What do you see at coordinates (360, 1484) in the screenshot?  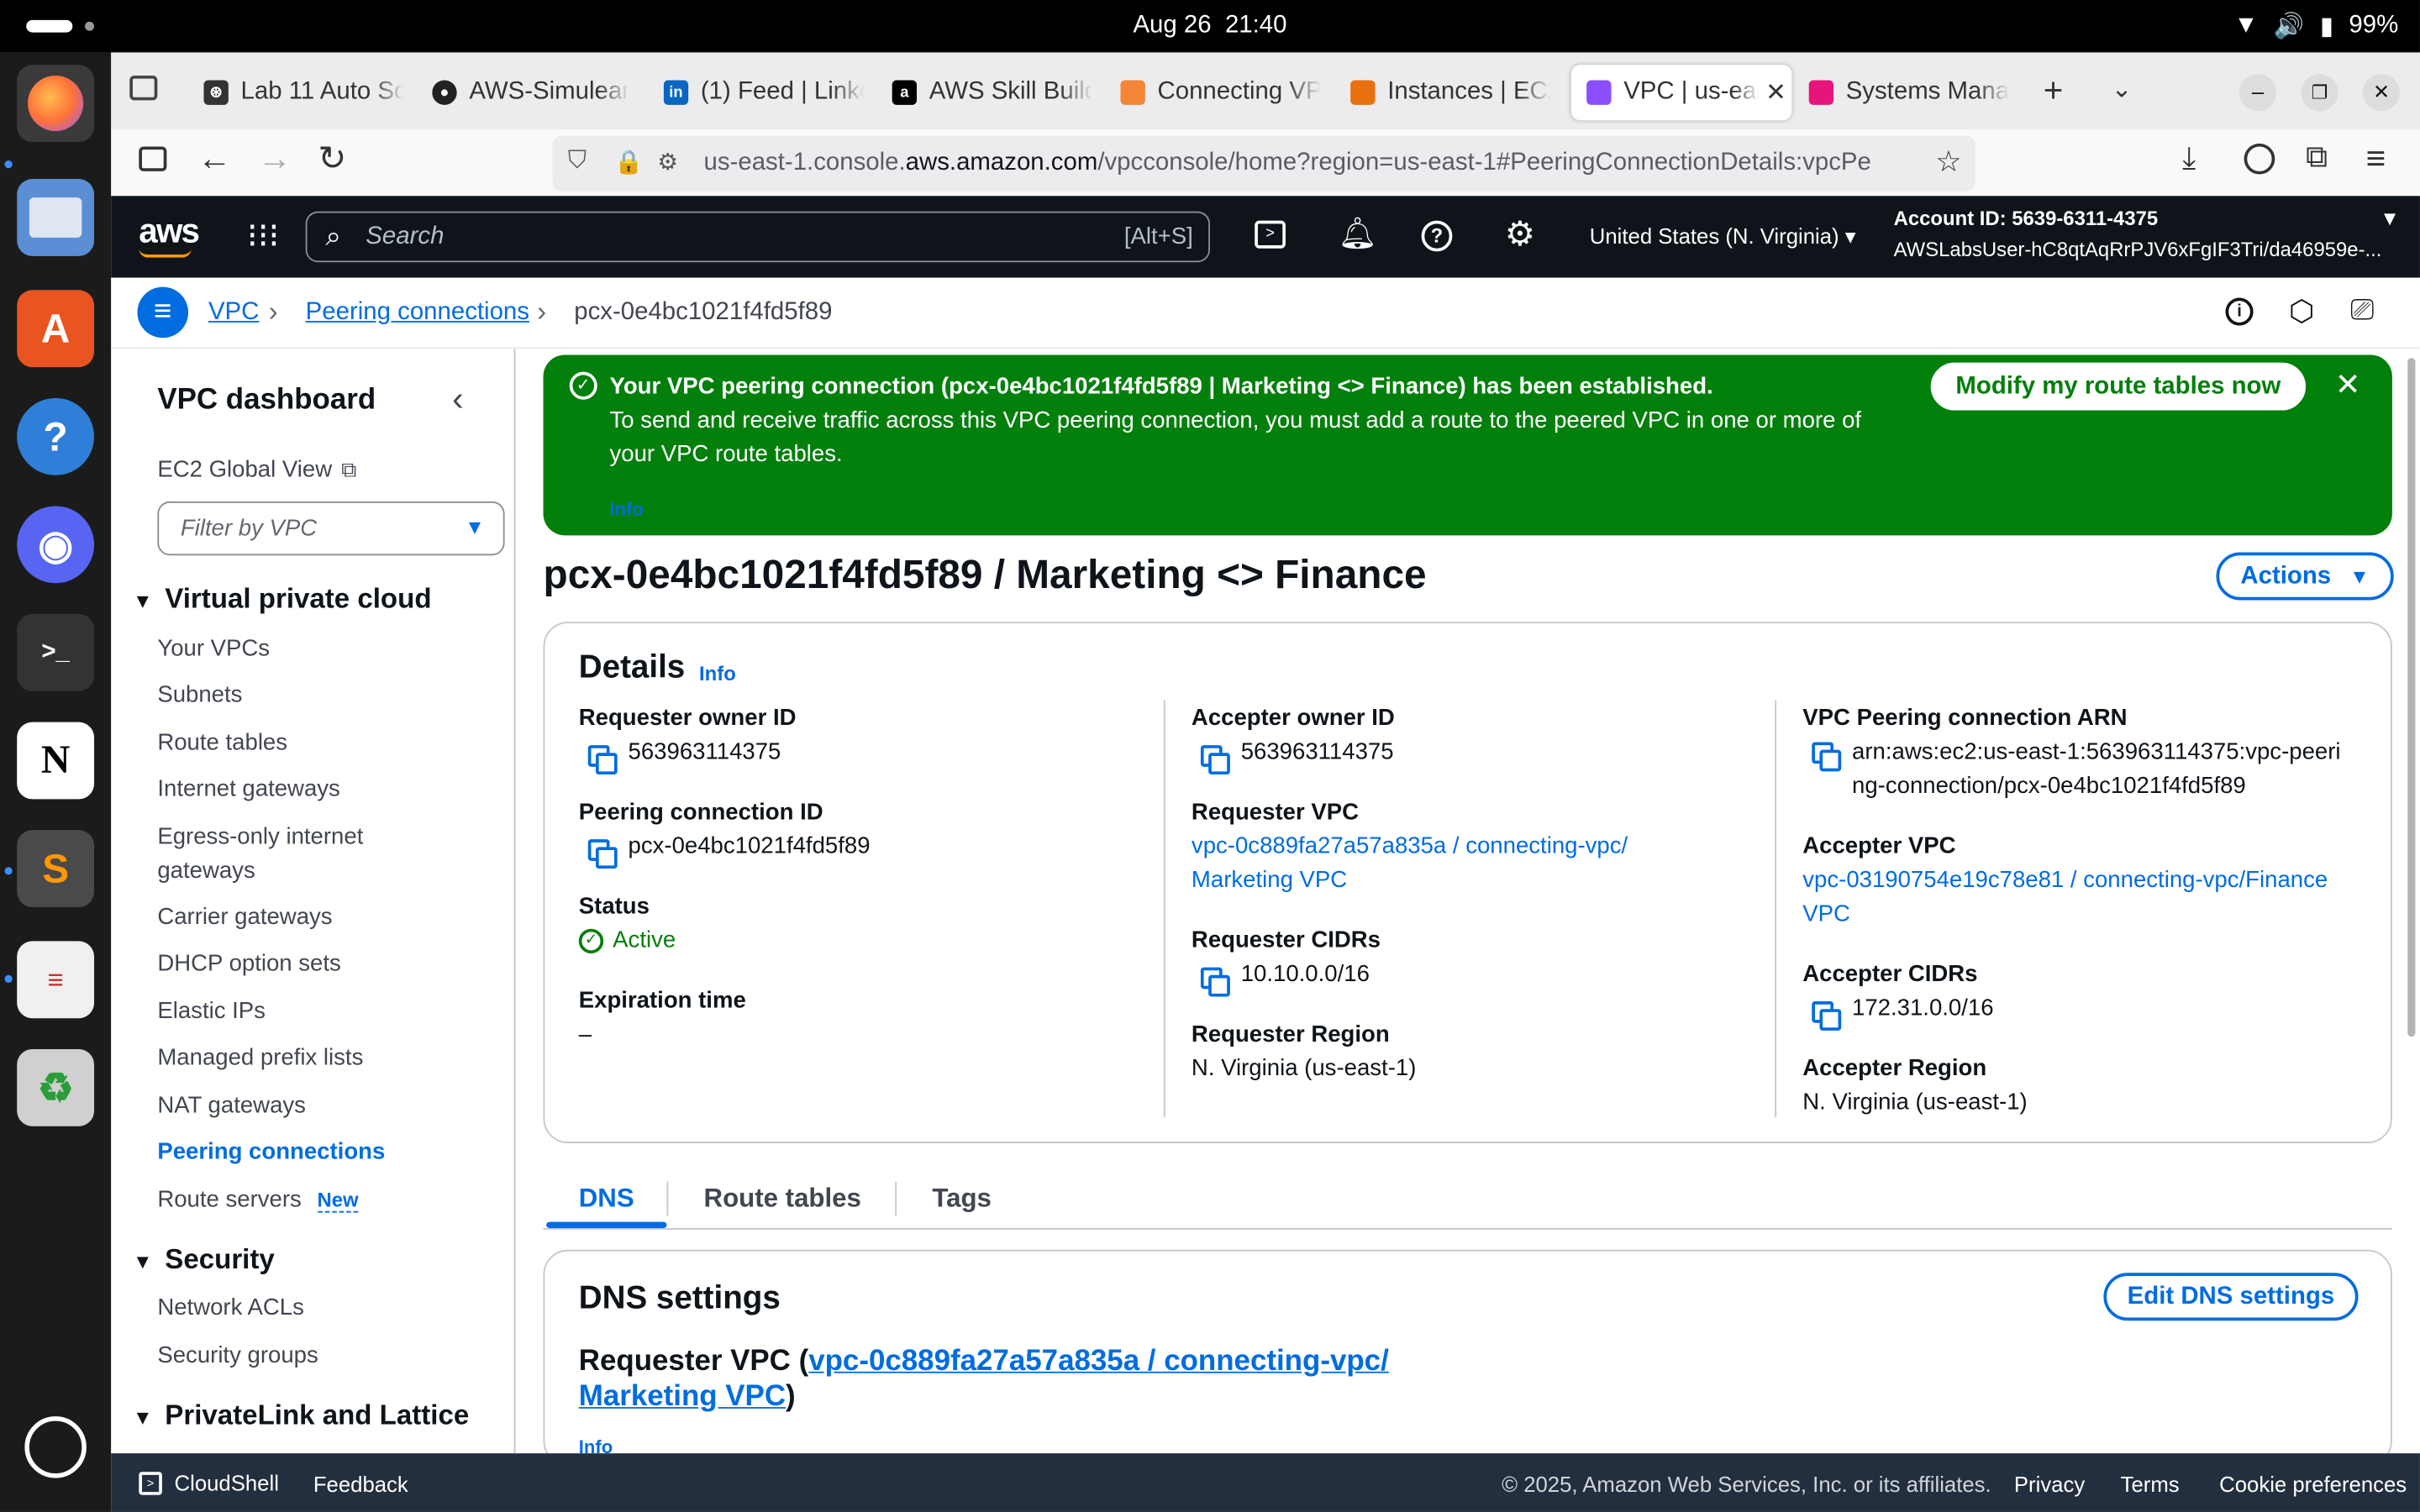 I see `feedback-link: Feedback` at bounding box center [360, 1484].